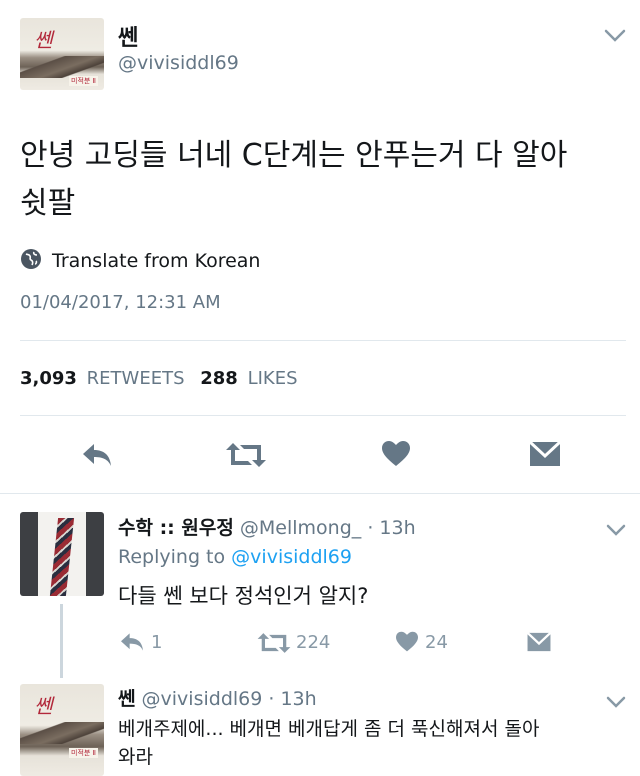  What do you see at coordinates (329, 729) in the screenshot?
I see `reply2-text-line1: 베개주제에... 베개면 베개답게 좀 더 푹신해져서 돌아` at bounding box center [329, 729].